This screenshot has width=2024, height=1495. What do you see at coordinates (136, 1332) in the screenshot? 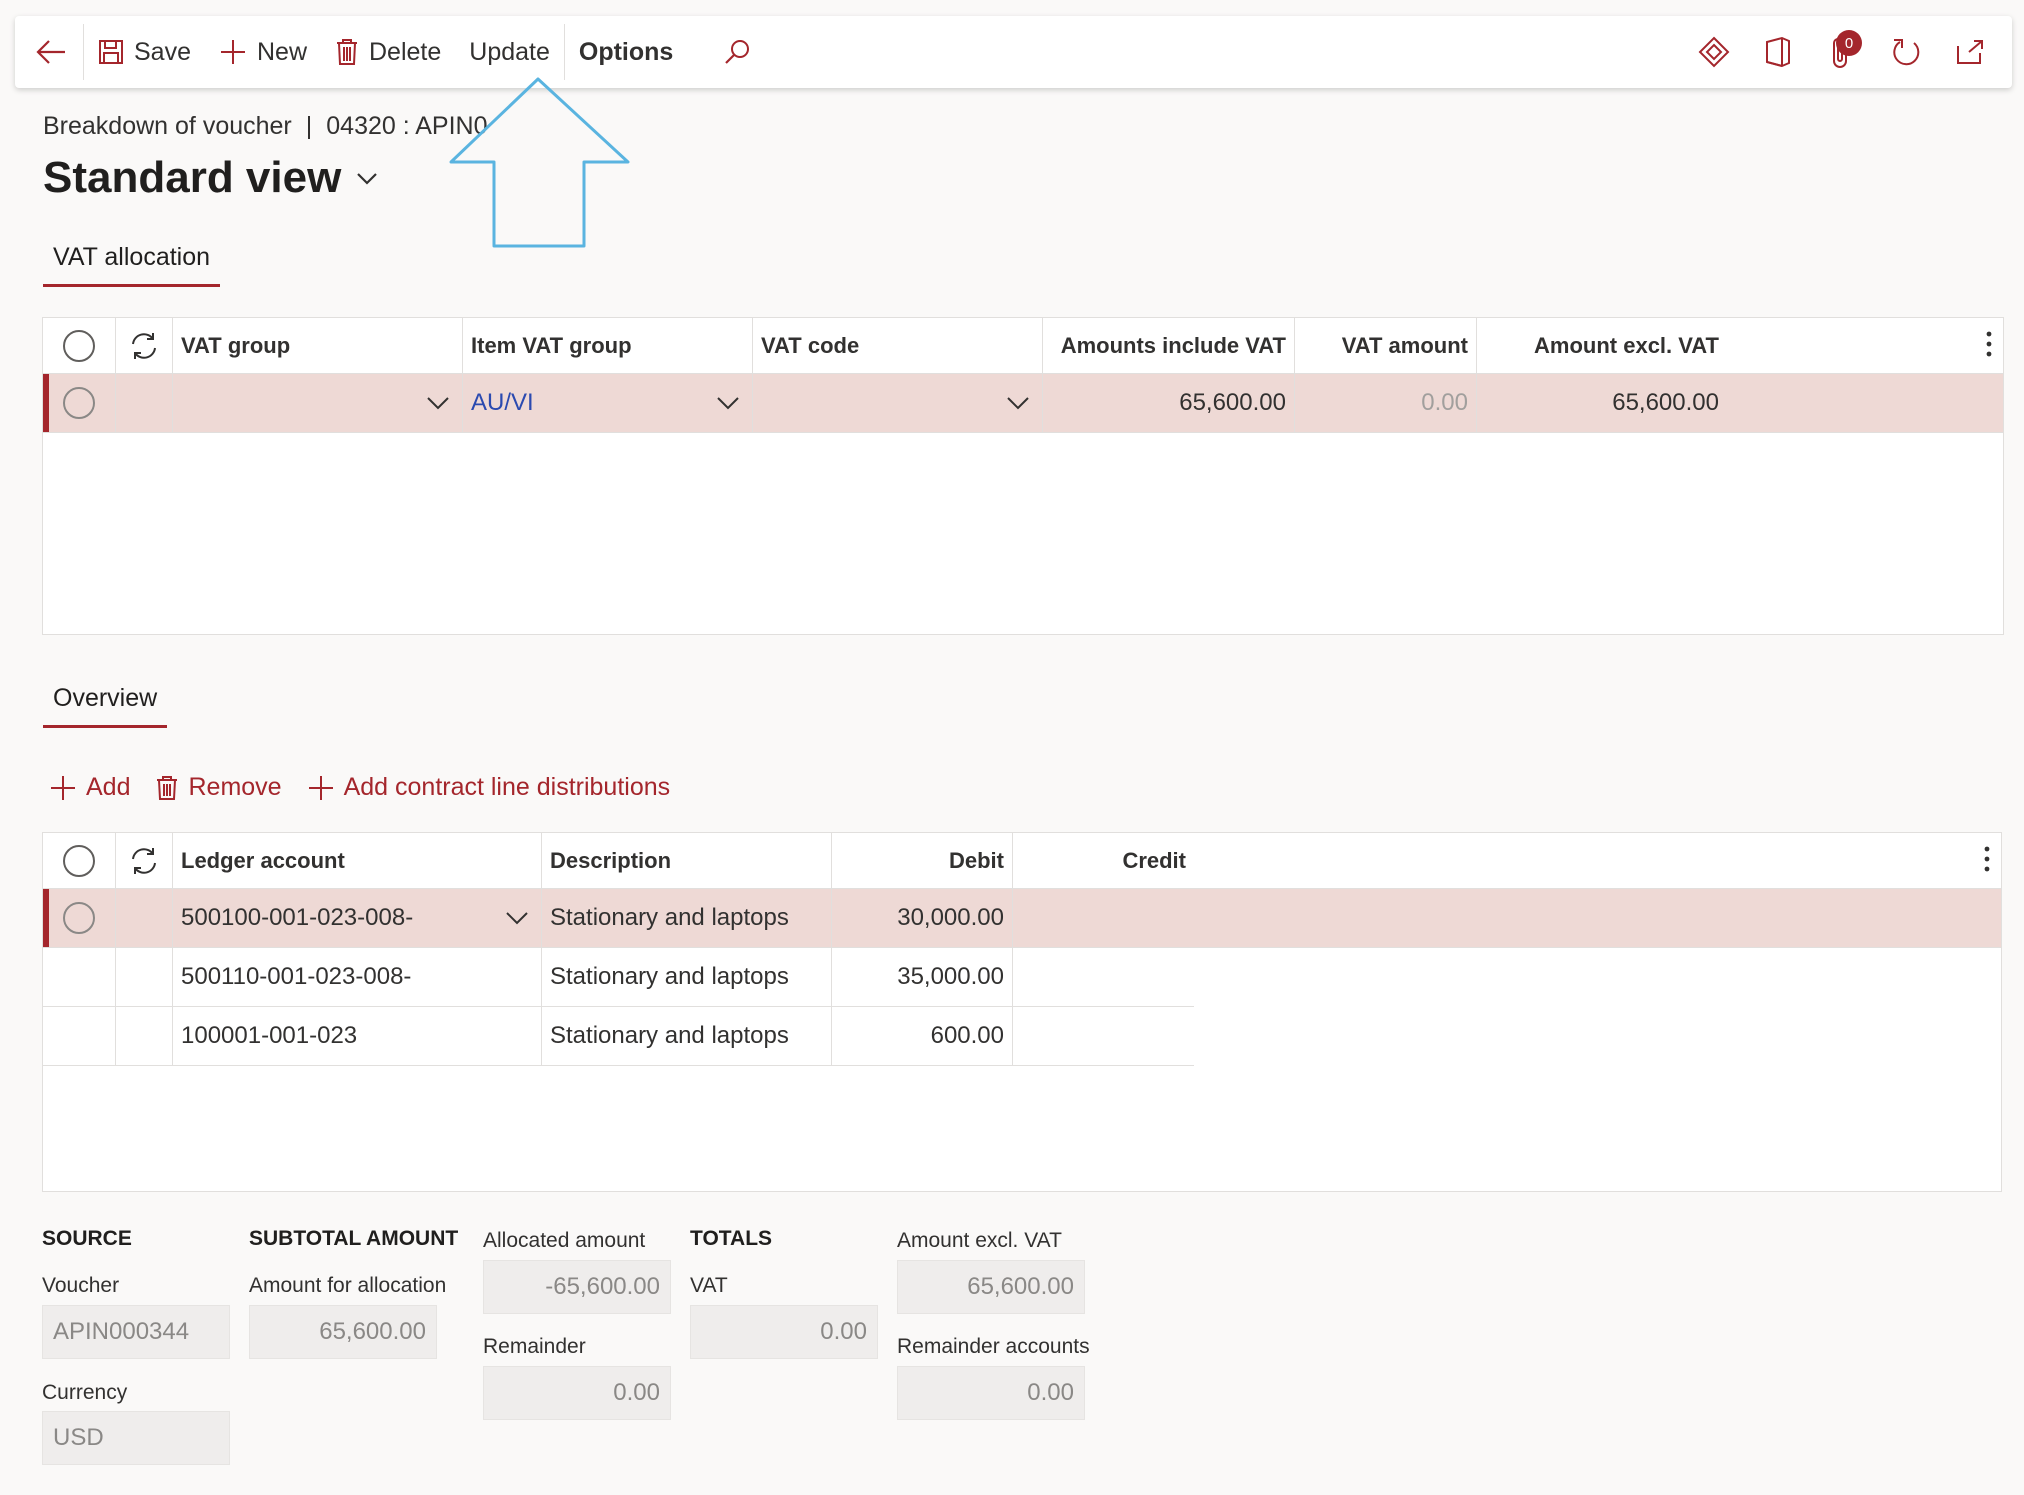
I see `voucher-field: APIN000344` at bounding box center [136, 1332].